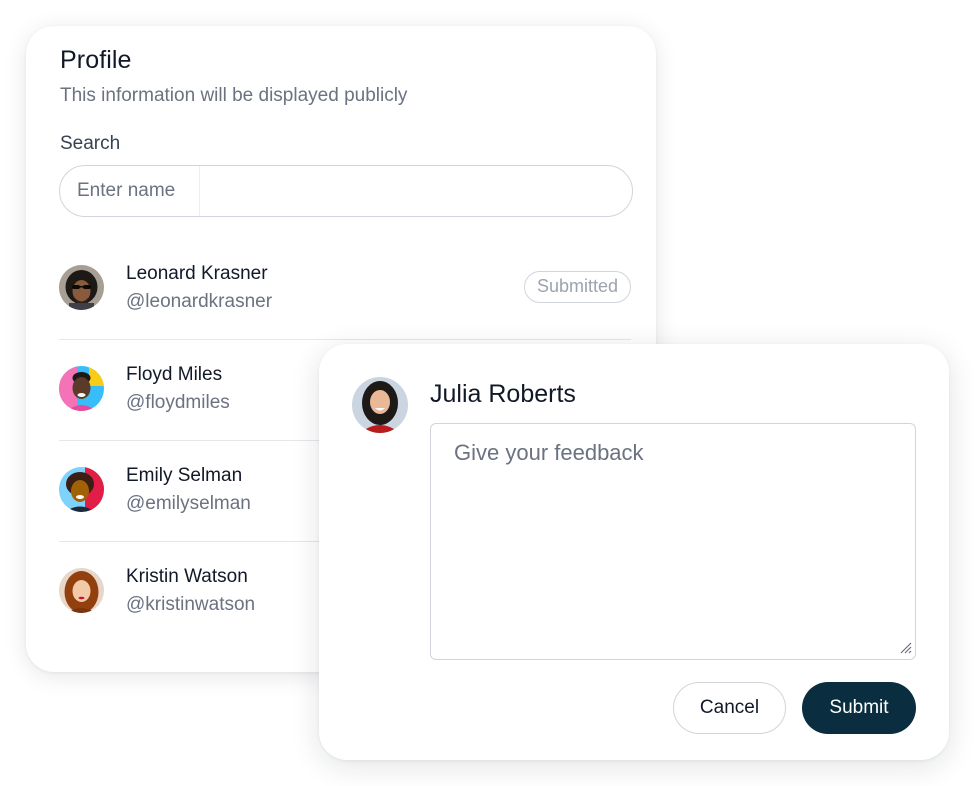 This screenshot has width=974, height=786. What do you see at coordinates (729, 708) in the screenshot?
I see `cancel-button: Cancel` at bounding box center [729, 708].